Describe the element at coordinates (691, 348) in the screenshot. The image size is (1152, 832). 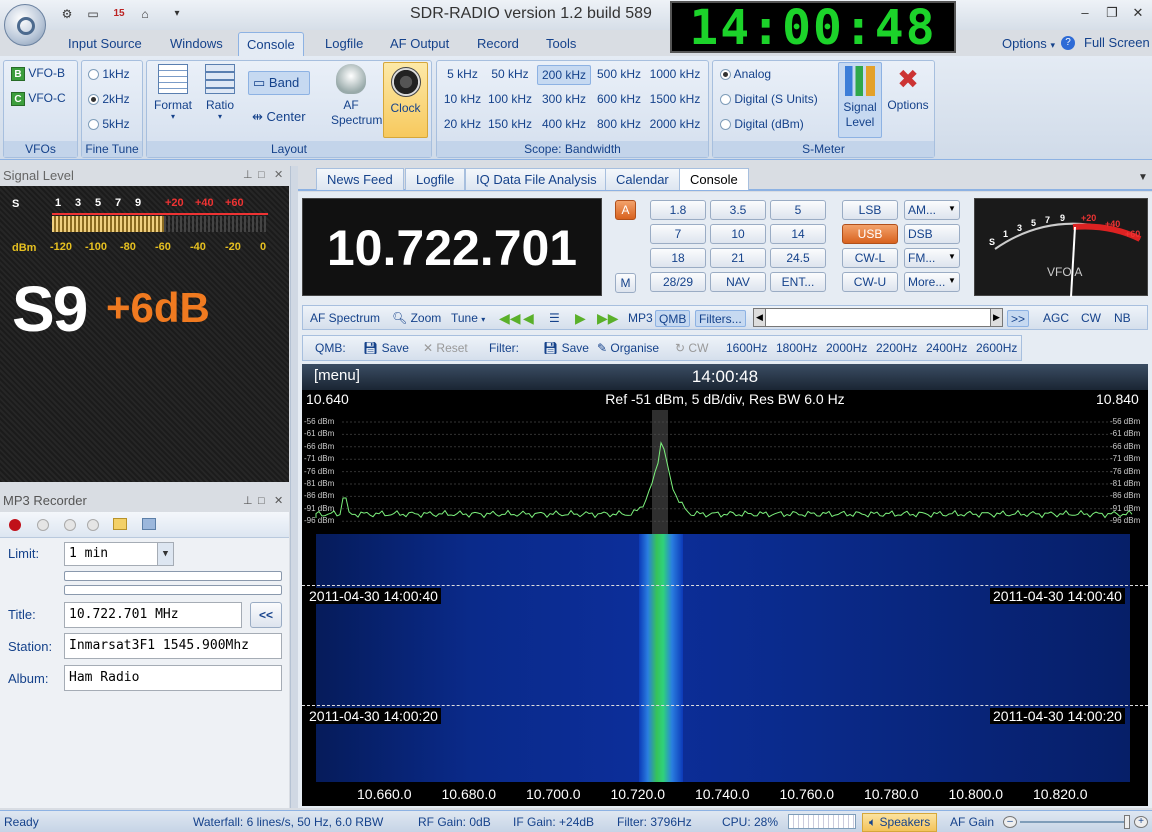
I see `cw-filter-button: ↻ CW` at that location.